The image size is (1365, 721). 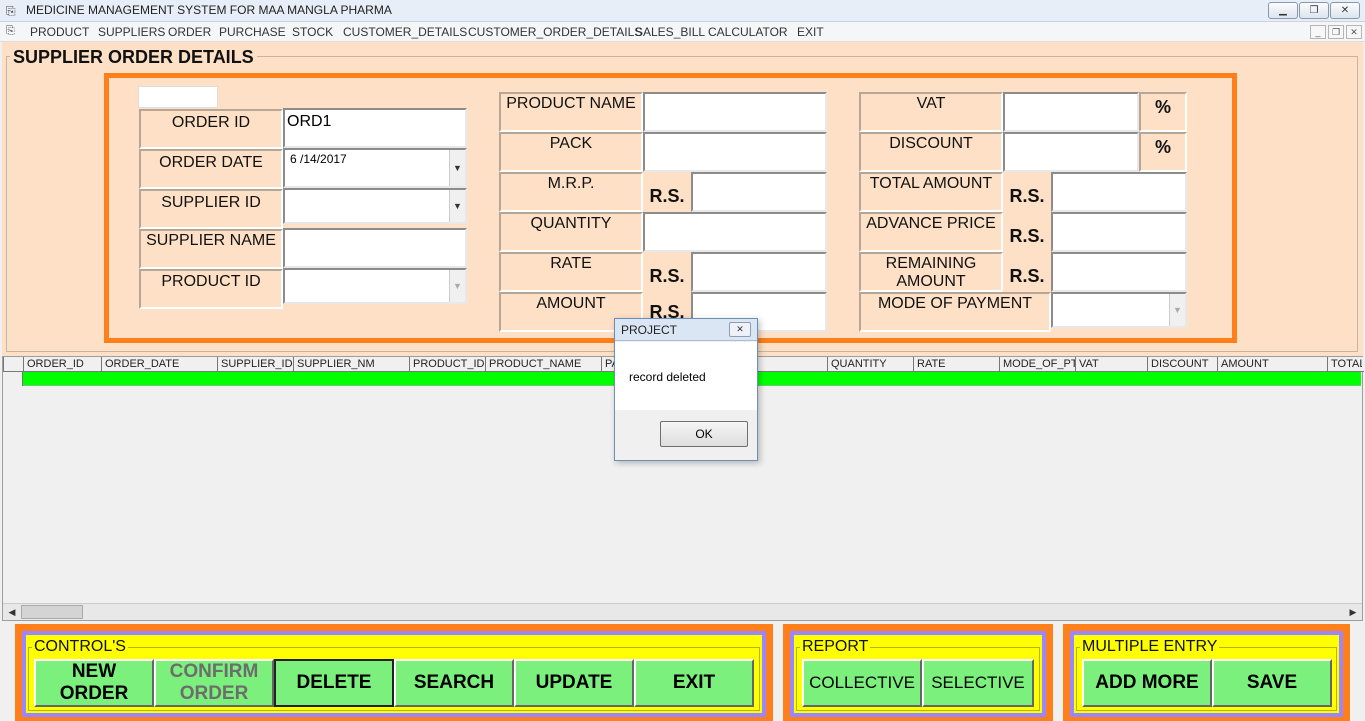 What do you see at coordinates (1119, 272) in the screenshot?
I see `remaining-amount-input` at bounding box center [1119, 272].